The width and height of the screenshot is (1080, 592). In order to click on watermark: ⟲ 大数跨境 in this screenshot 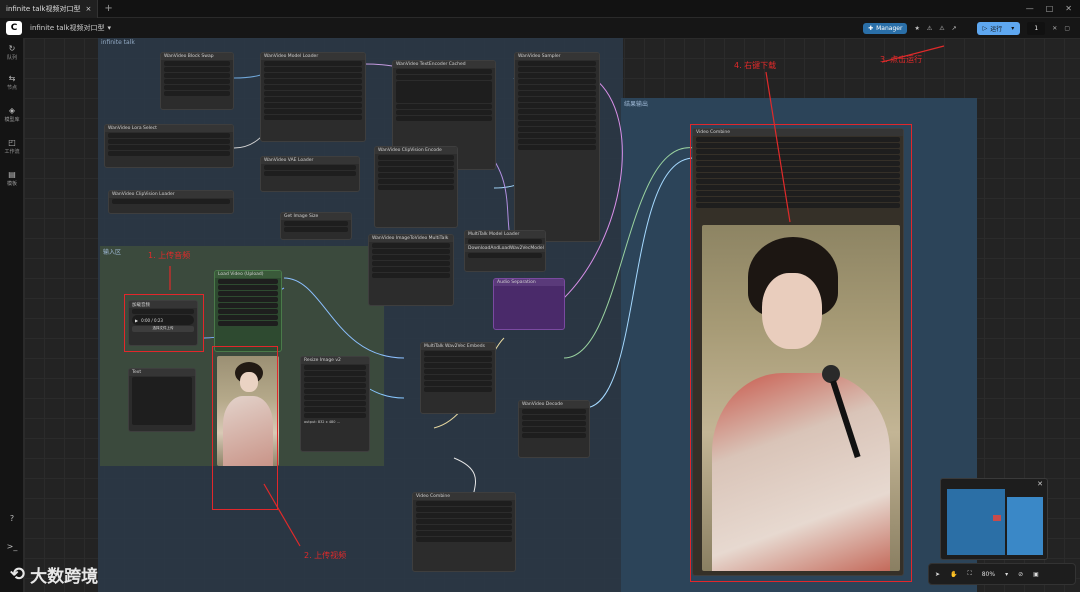, I will do `click(54, 574)`.